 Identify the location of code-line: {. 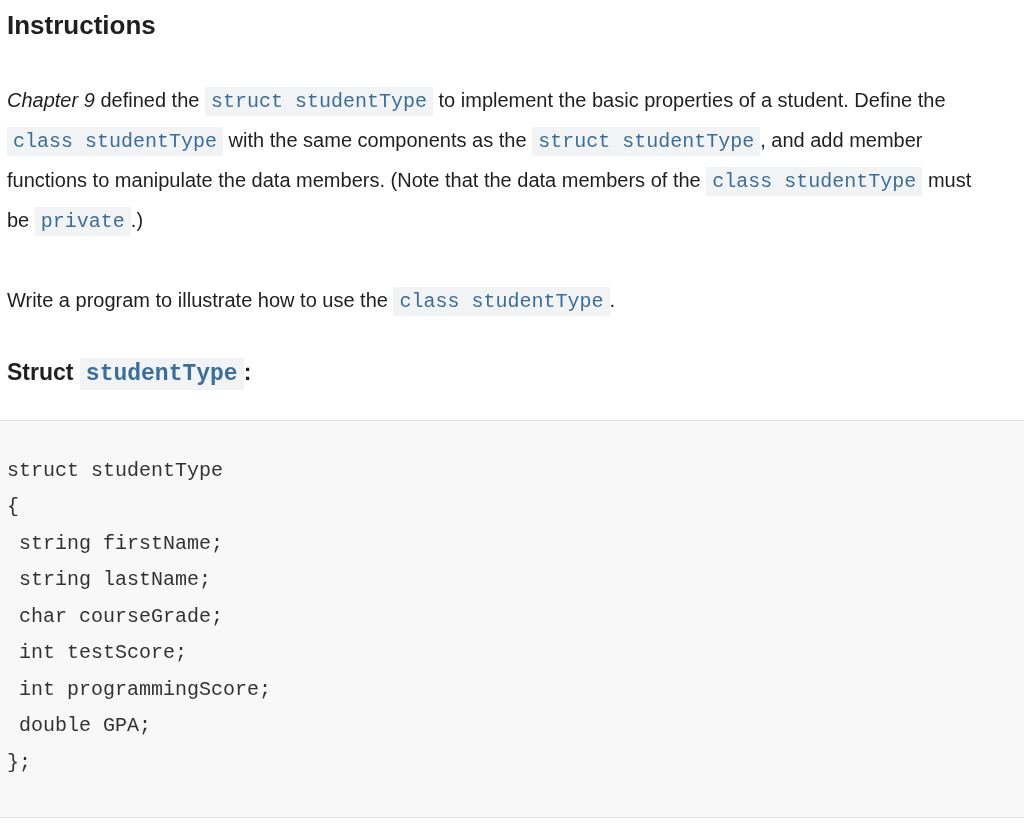
(13, 507).